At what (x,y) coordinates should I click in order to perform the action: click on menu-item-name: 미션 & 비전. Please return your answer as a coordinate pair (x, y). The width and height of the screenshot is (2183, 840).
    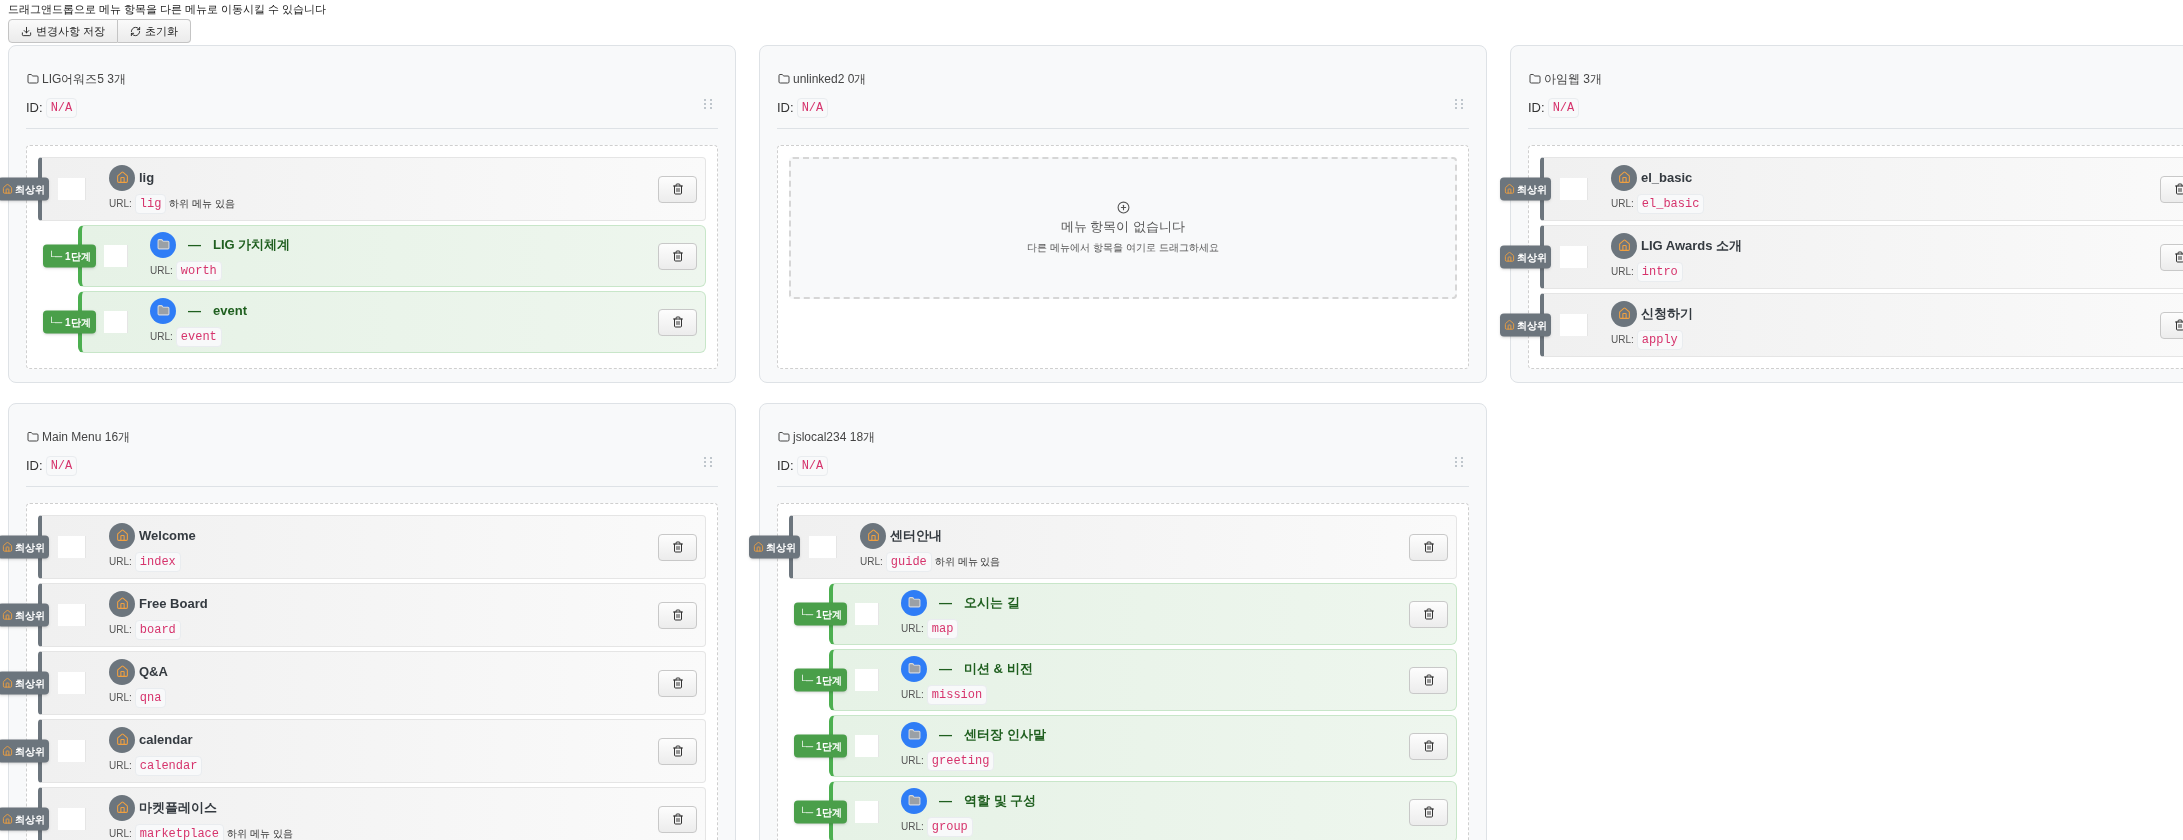
    Looking at the image, I should click on (998, 668).